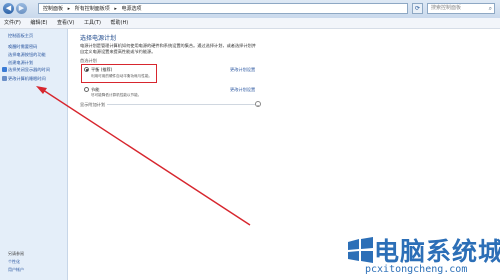  What do you see at coordinates (94, 105) in the screenshot?
I see `show-additional-plans: 显示附加计划` at bounding box center [94, 105].